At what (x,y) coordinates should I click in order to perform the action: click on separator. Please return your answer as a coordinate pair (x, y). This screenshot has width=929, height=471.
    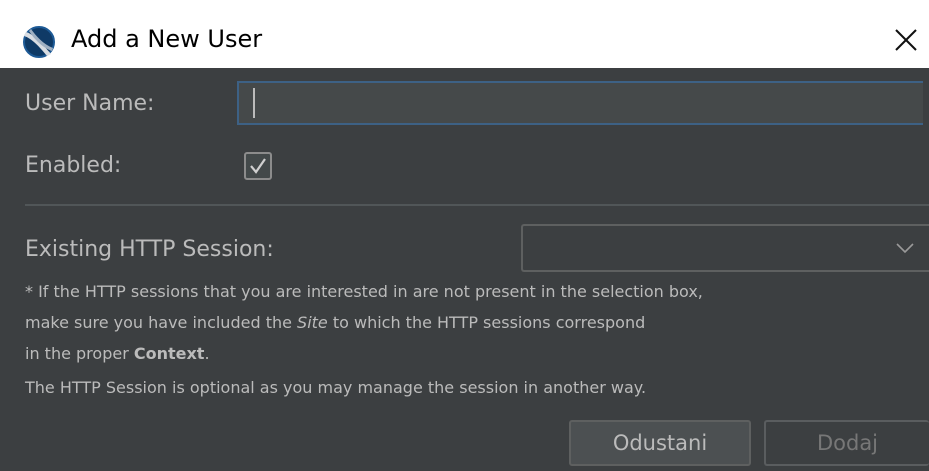
    Looking at the image, I should click on (477, 205).